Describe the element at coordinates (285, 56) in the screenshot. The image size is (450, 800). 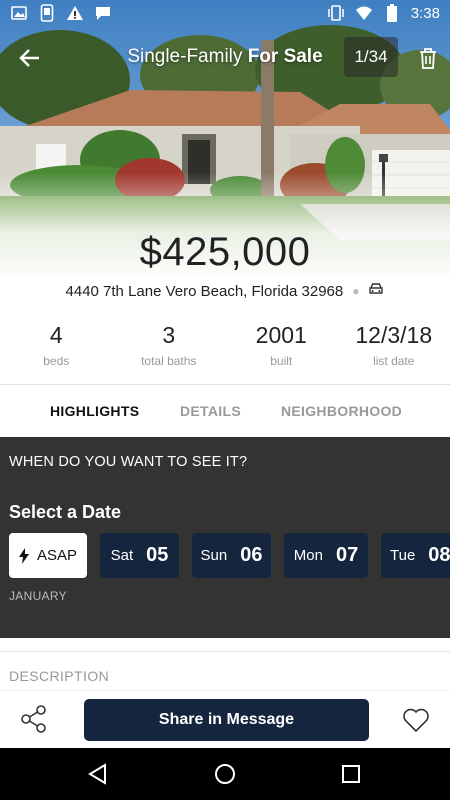
I see `listing-status: For Sale` at that location.